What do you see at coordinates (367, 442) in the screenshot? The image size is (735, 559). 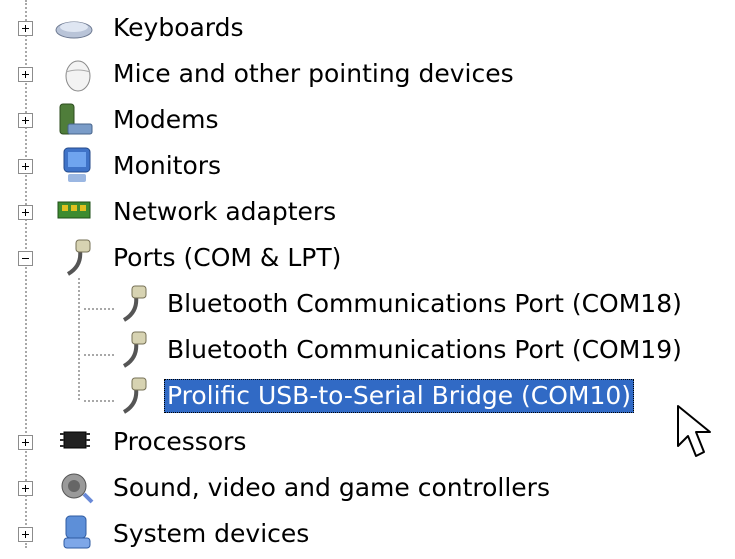 I see `tree-item-processors: Processors` at bounding box center [367, 442].